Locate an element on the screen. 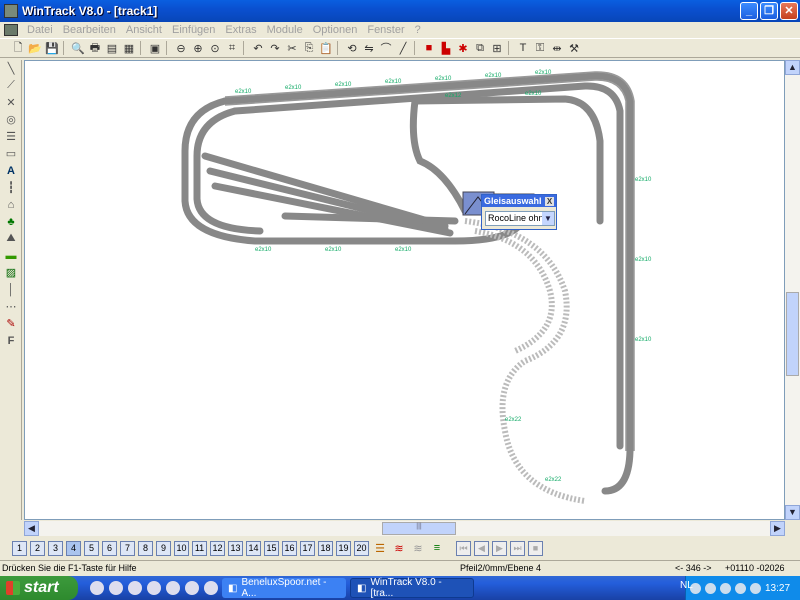 This screenshot has height=600, width=800. scroll-up-button: ▲ is located at coordinates (792, 67).